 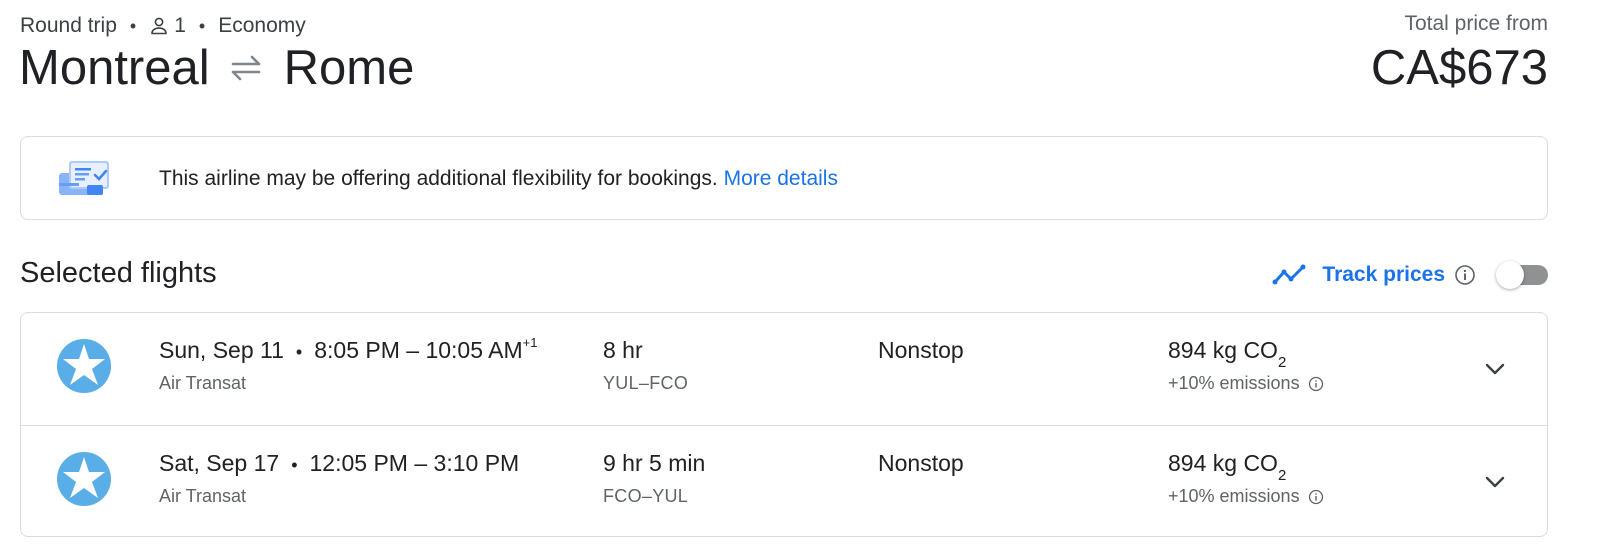 I want to click on swap-arrows-icon, so click(x=247, y=68).